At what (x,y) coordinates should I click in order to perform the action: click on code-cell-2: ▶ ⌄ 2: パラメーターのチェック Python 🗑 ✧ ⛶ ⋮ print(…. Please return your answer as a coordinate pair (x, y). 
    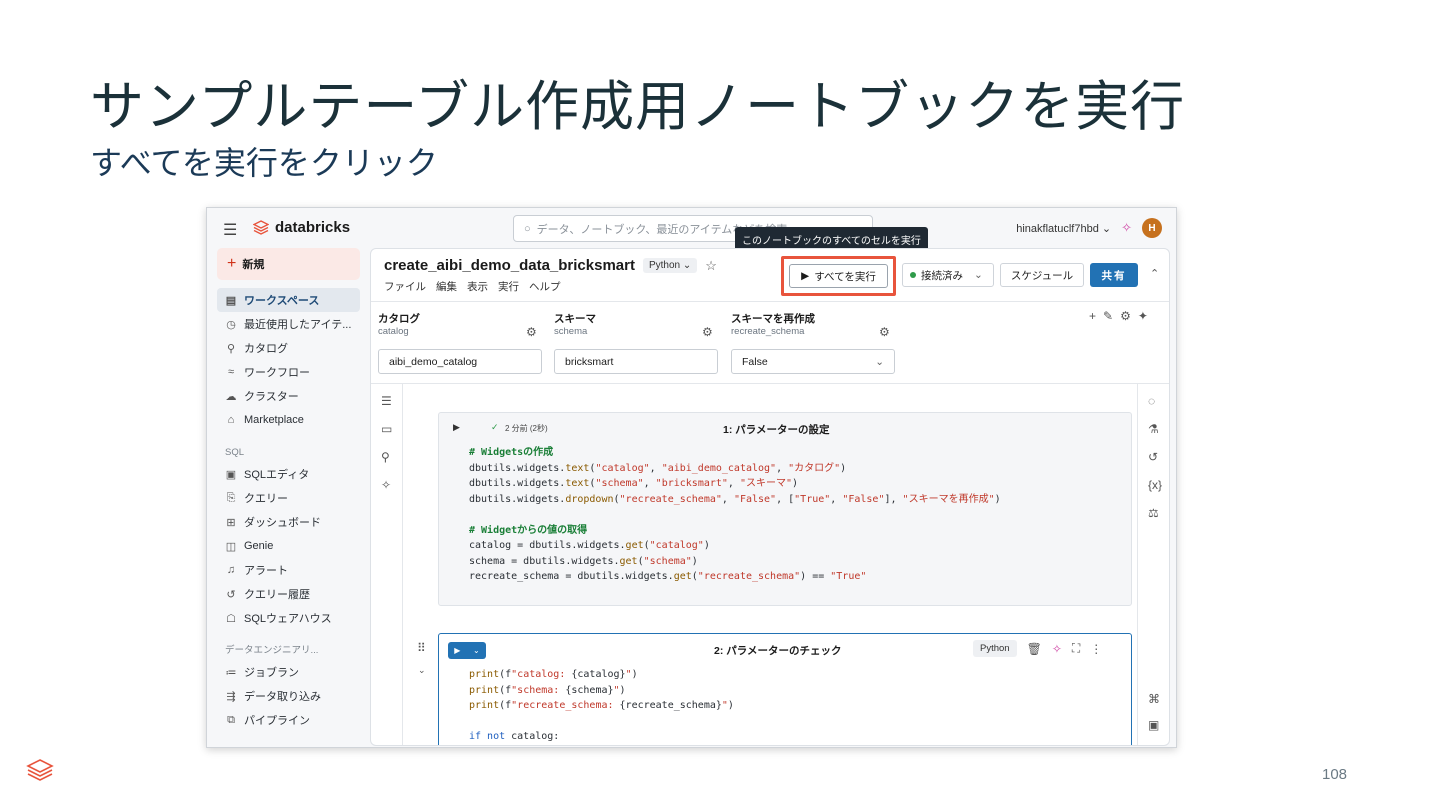
    Looking at the image, I should click on (785, 689).